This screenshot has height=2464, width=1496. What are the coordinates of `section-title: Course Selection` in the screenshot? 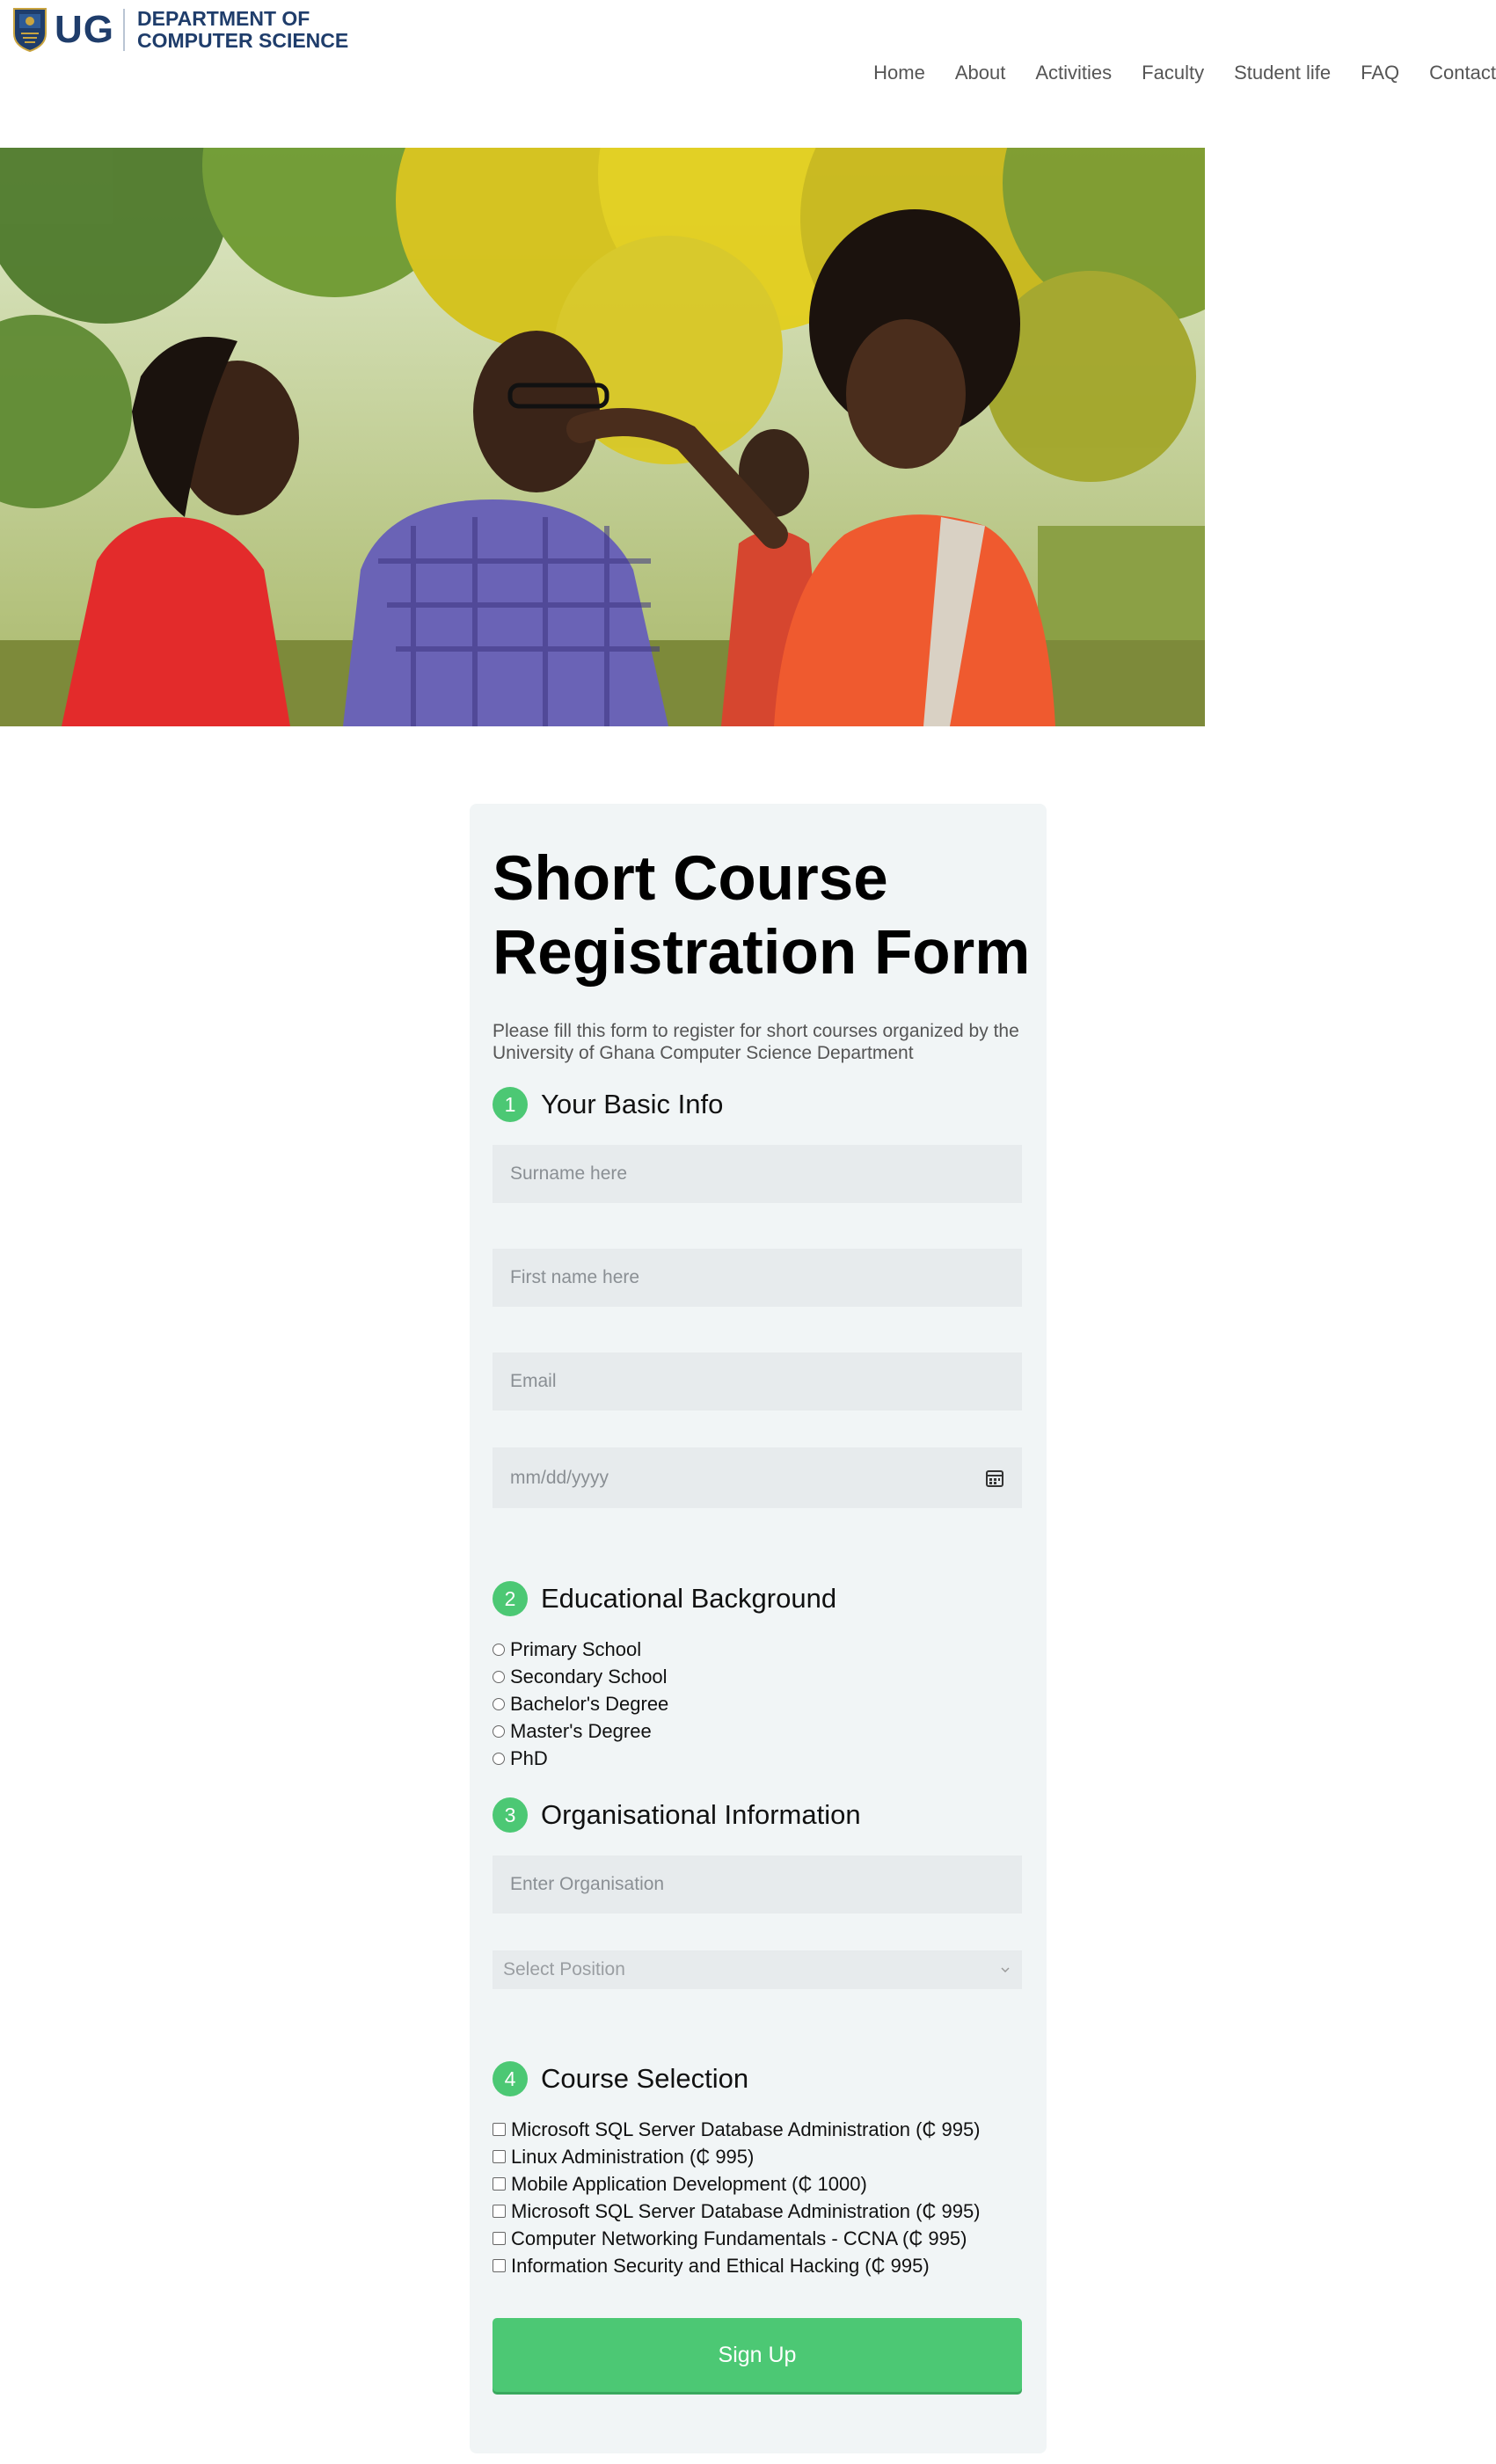 It's located at (645, 2079).